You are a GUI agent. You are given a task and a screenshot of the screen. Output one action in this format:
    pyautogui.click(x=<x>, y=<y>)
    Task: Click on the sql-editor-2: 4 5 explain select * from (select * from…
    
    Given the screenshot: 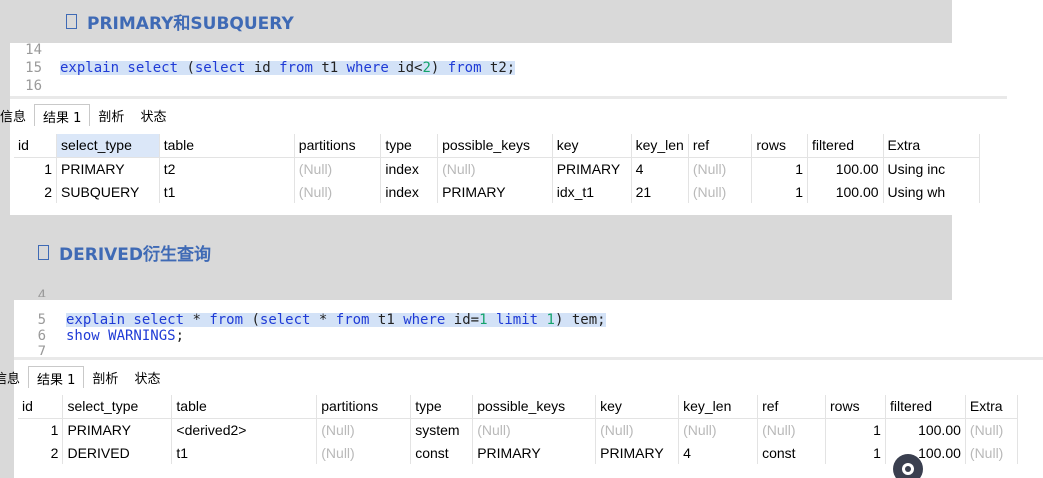 What is the action you would take?
    pyautogui.click(x=528, y=322)
    